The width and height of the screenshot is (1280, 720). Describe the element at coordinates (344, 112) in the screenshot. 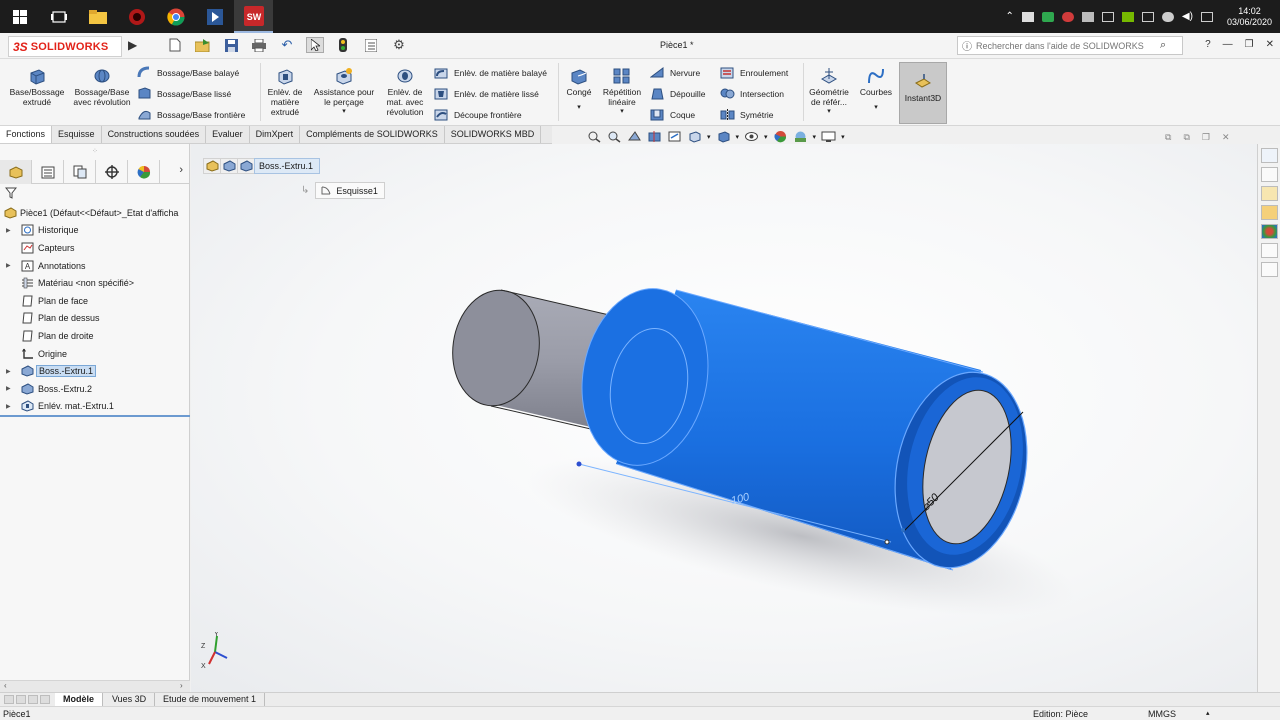

I see `hole-wizard-dropdown-icon: ▾` at that location.